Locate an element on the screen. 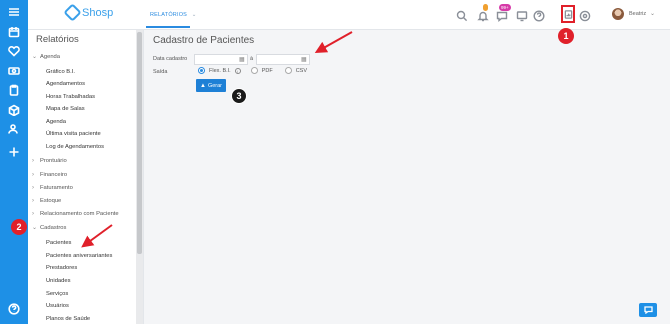  sidebar-title: Relatórios is located at coordinates (57, 39).